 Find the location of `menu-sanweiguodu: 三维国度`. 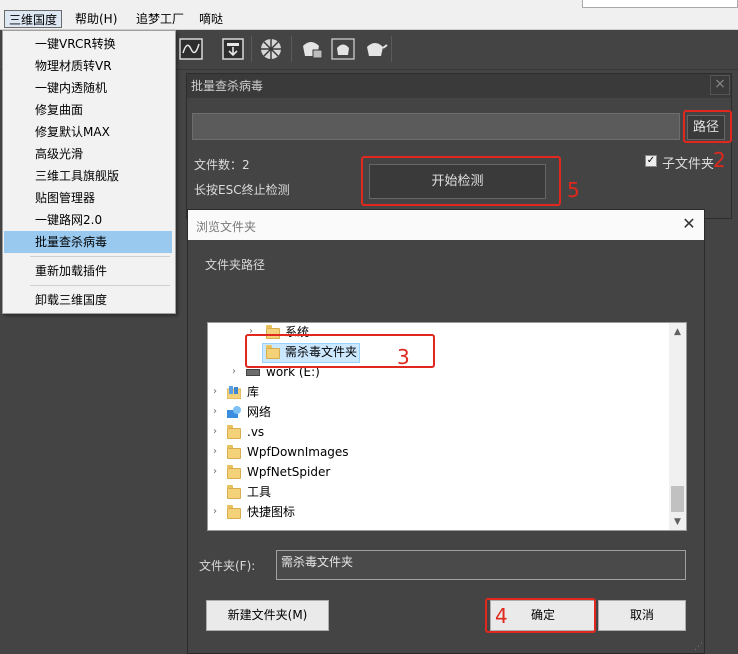

menu-sanweiguodu: 三维国度 is located at coordinates (33, 19).